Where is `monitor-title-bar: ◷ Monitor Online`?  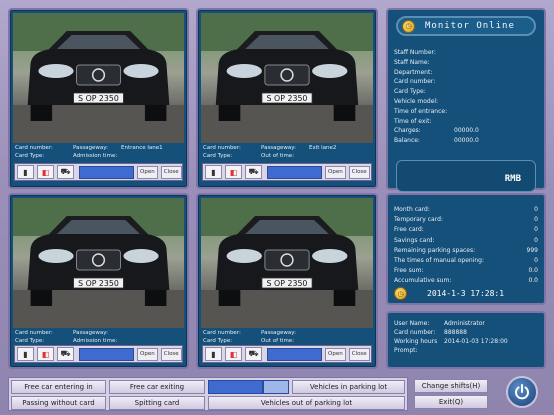 monitor-title-bar: ◷ Monitor Online is located at coordinates (466, 26).